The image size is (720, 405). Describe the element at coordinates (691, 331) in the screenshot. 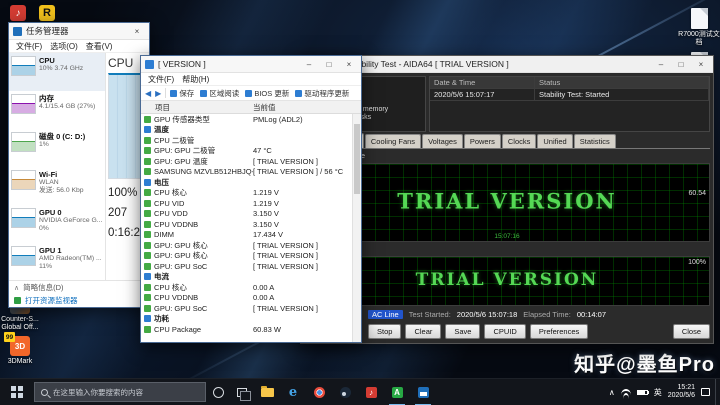

I see `close-button: Close` at that location.